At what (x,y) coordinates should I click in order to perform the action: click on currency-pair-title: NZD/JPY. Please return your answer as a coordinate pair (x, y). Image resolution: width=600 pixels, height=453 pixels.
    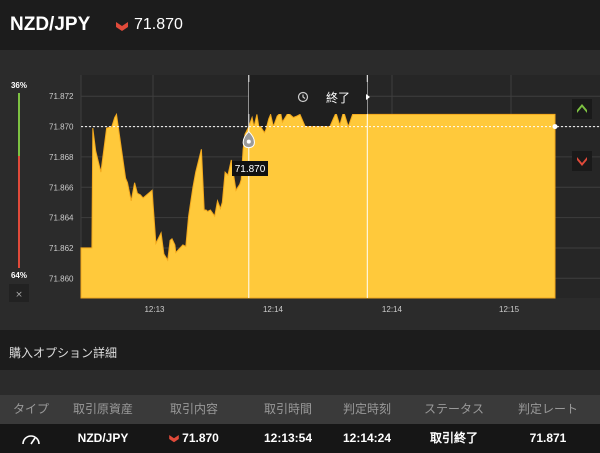
    Looking at the image, I should click on (50, 24).